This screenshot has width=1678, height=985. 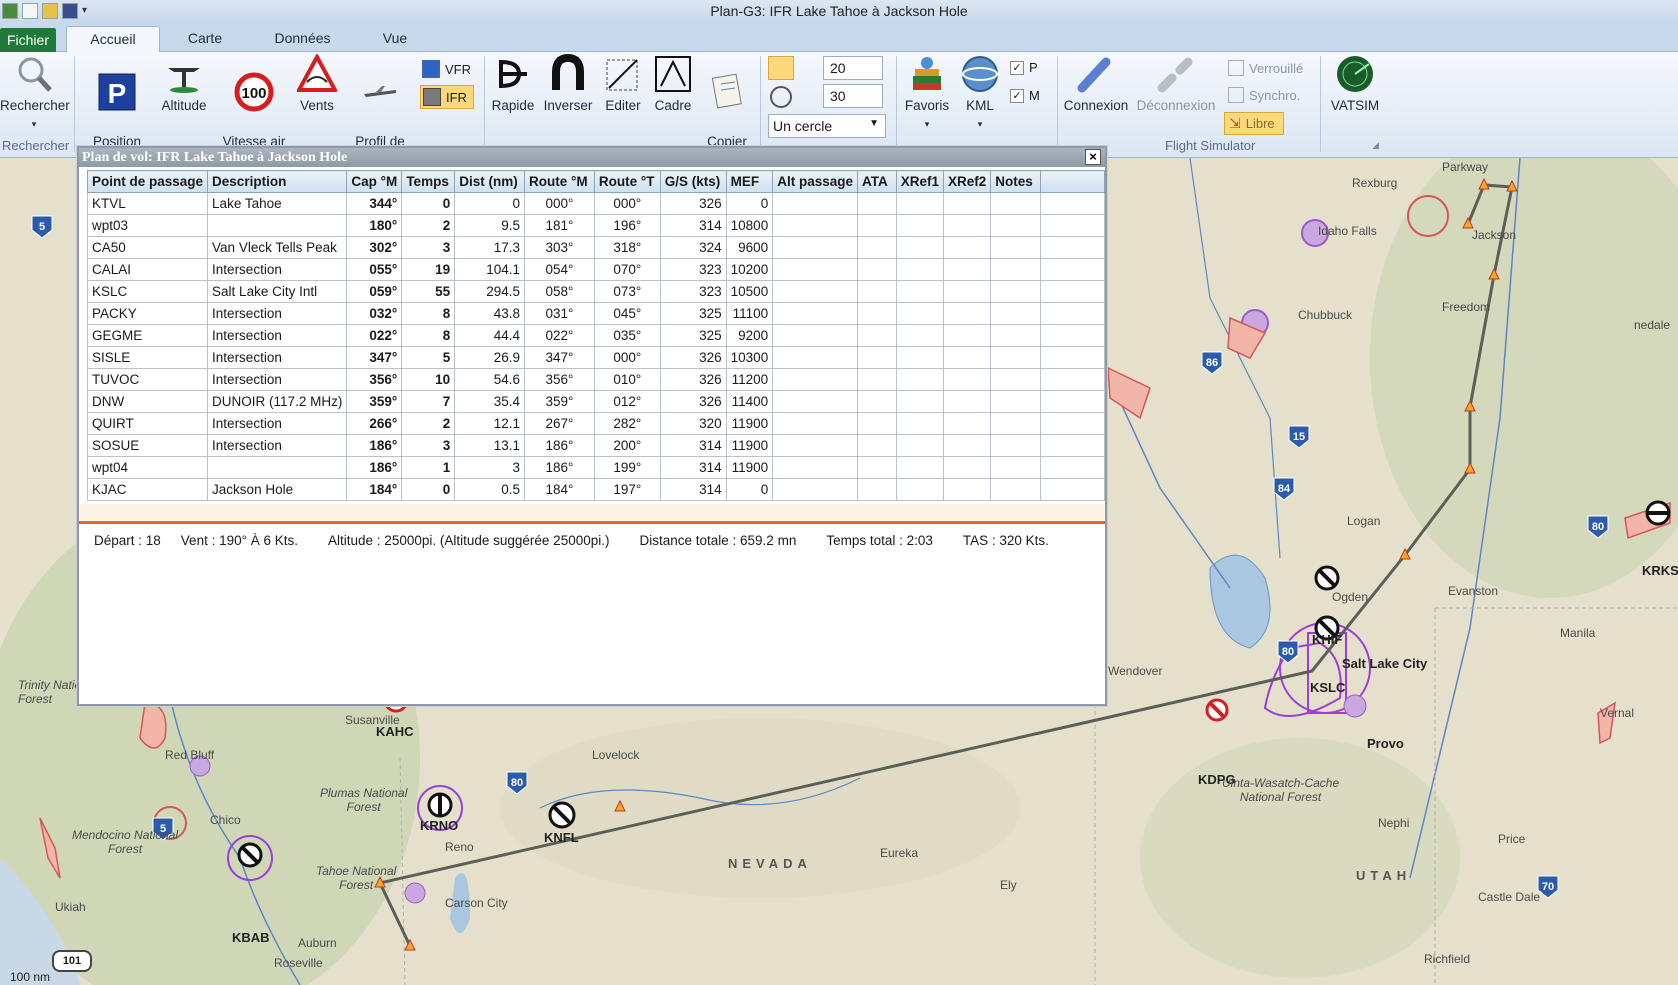 I want to click on table-cell: 11100, so click(x=749, y=313).